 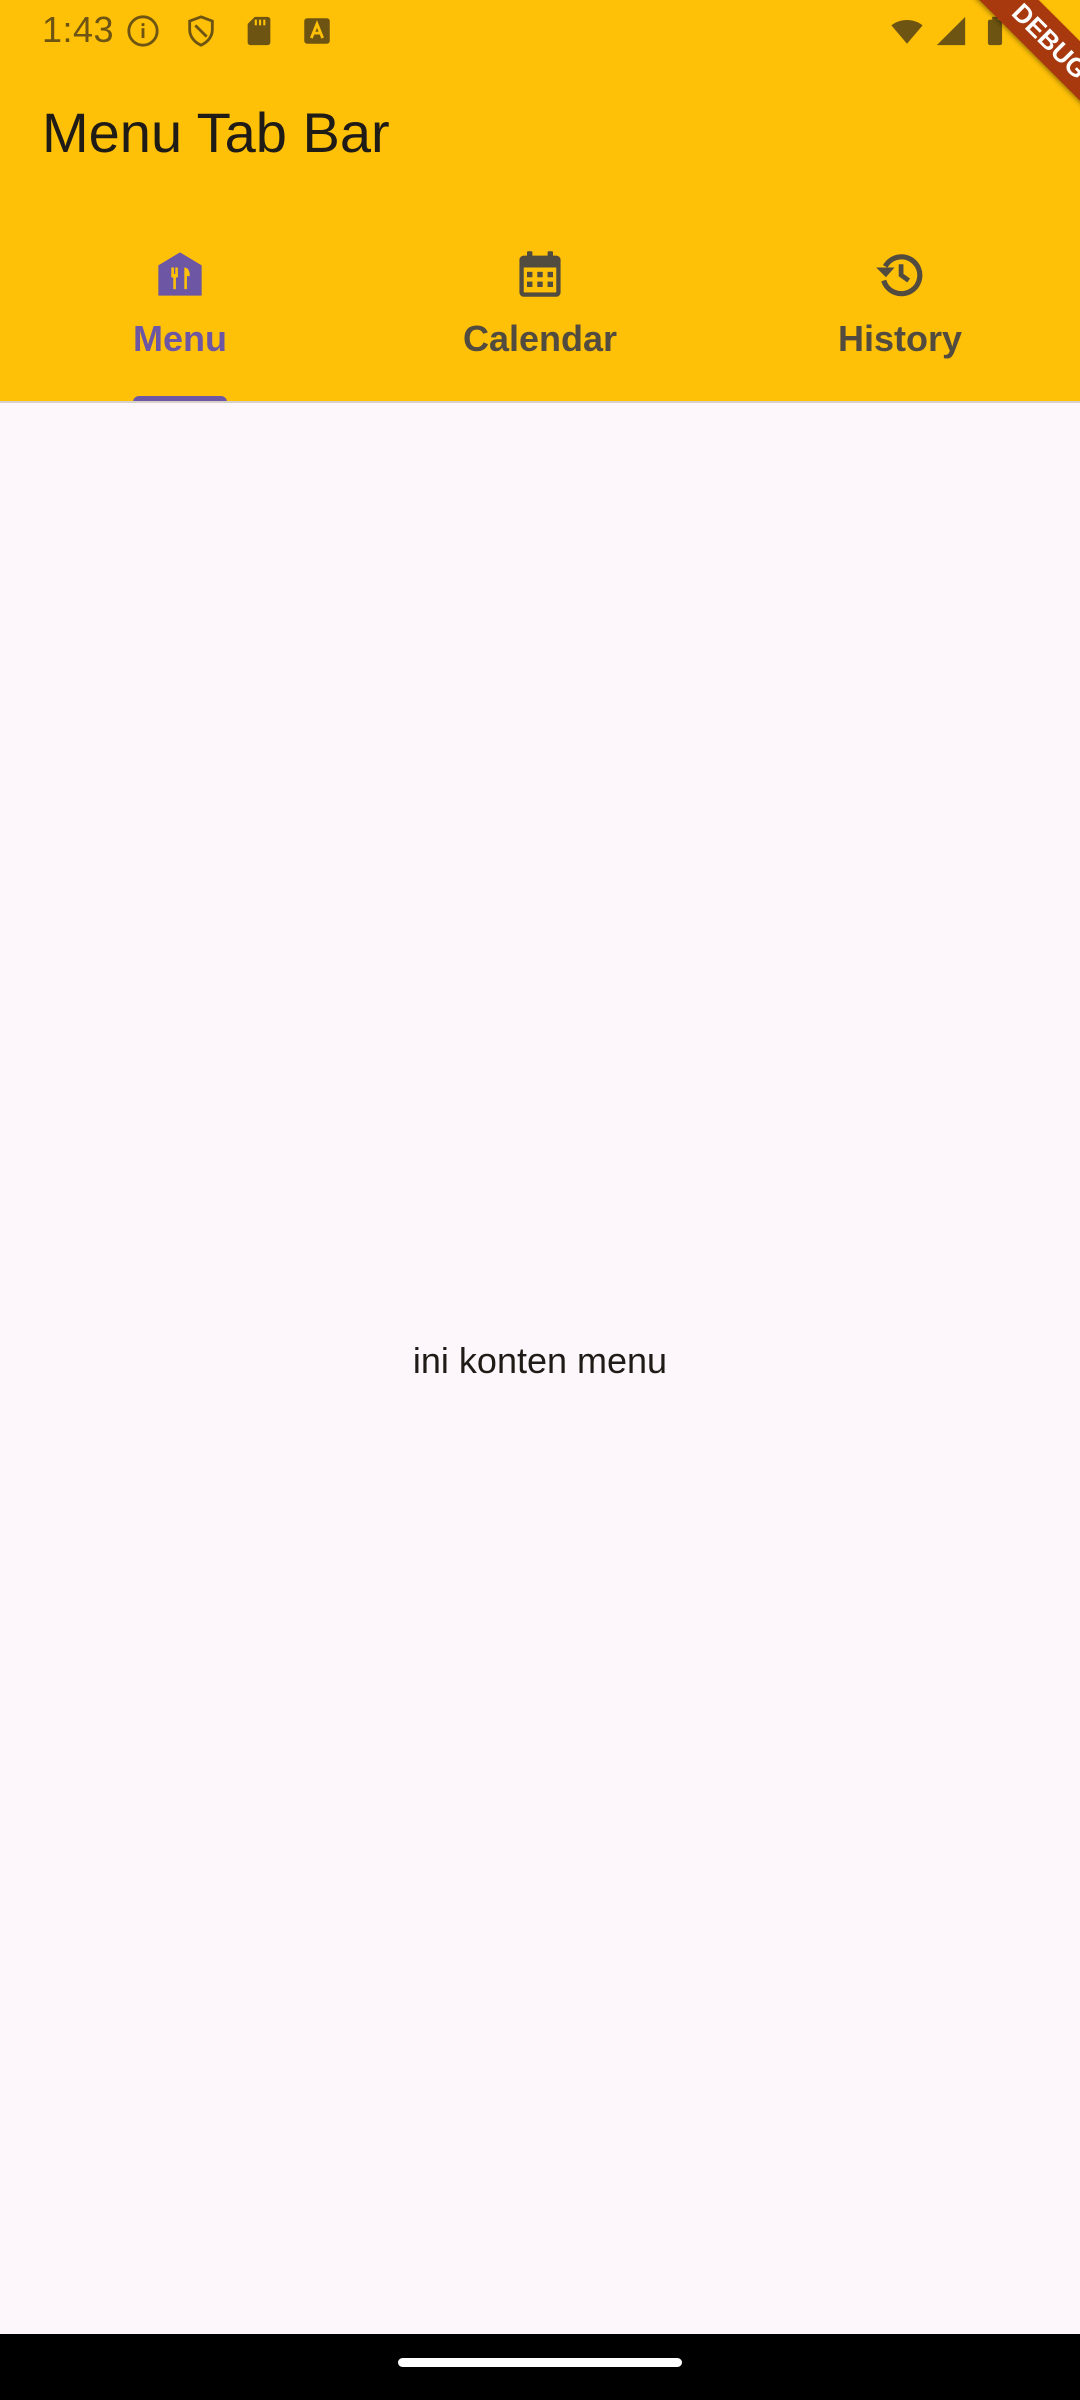 What do you see at coordinates (78, 29) in the screenshot?
I see `status-time: 1:43` at bounding box center [78, 29].